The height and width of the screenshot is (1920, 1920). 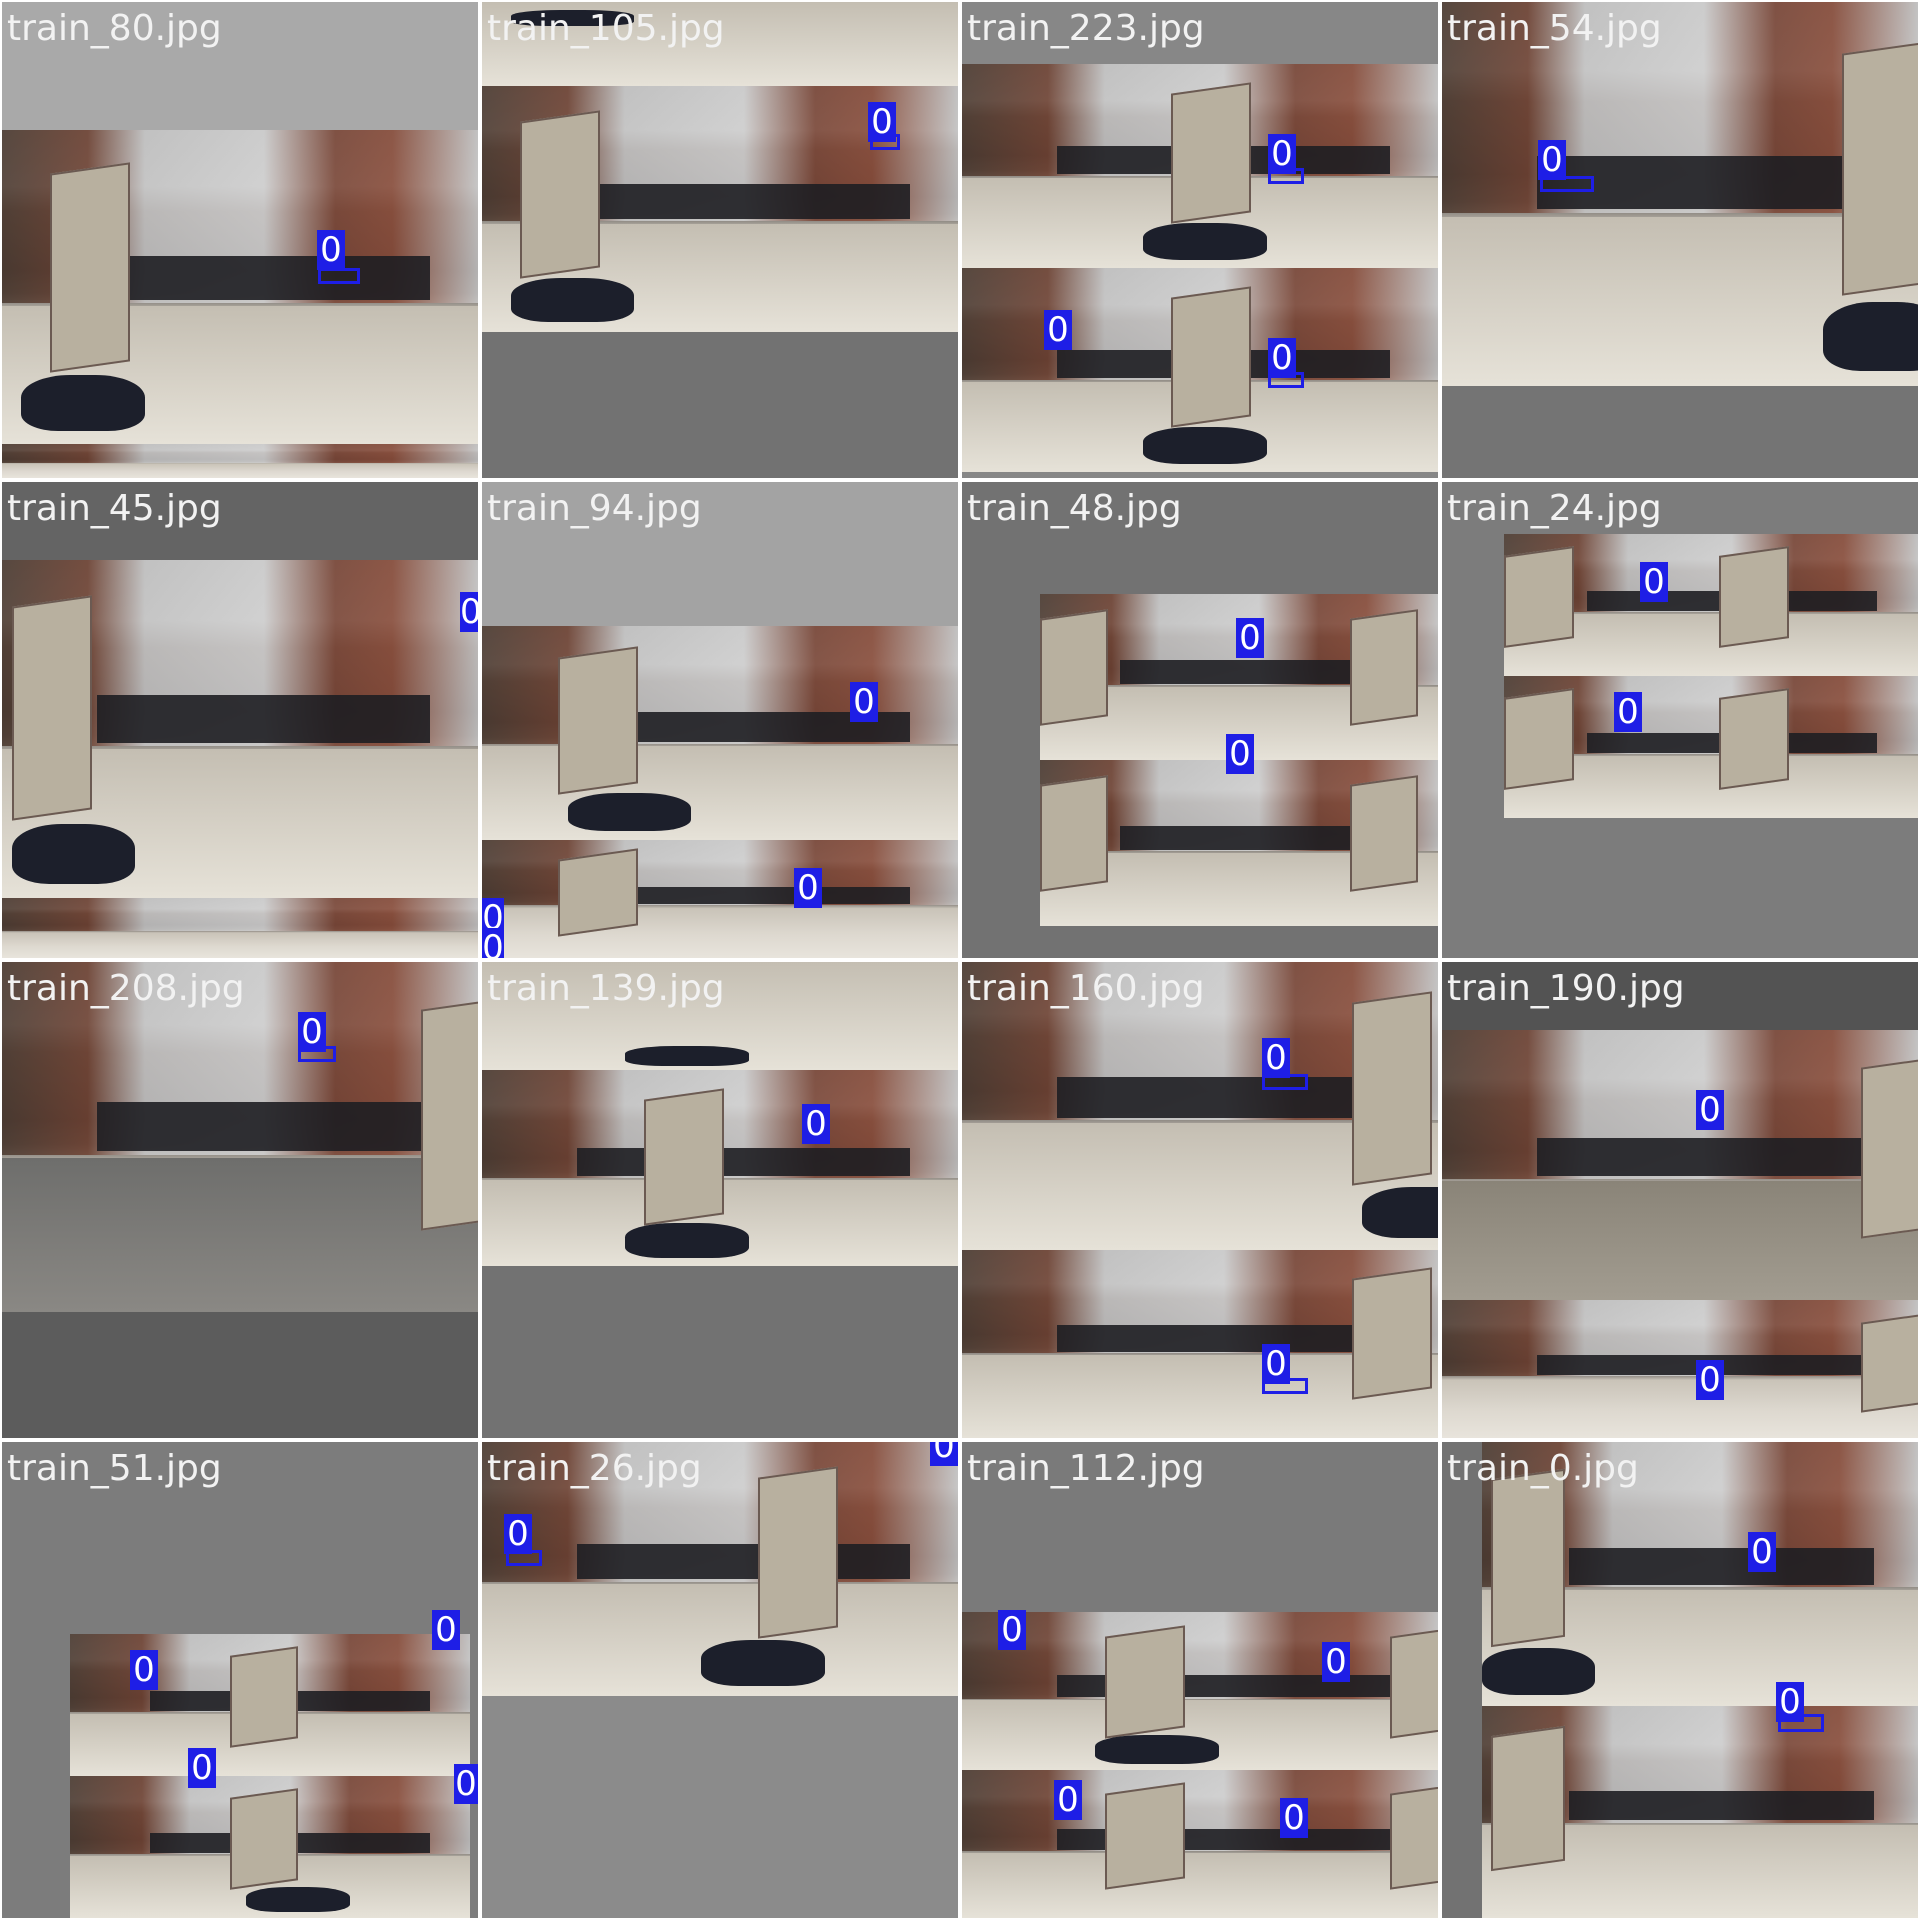 I want to click on tile-train-208: 0 train_208.jpg, so click(x=240, y=1200).